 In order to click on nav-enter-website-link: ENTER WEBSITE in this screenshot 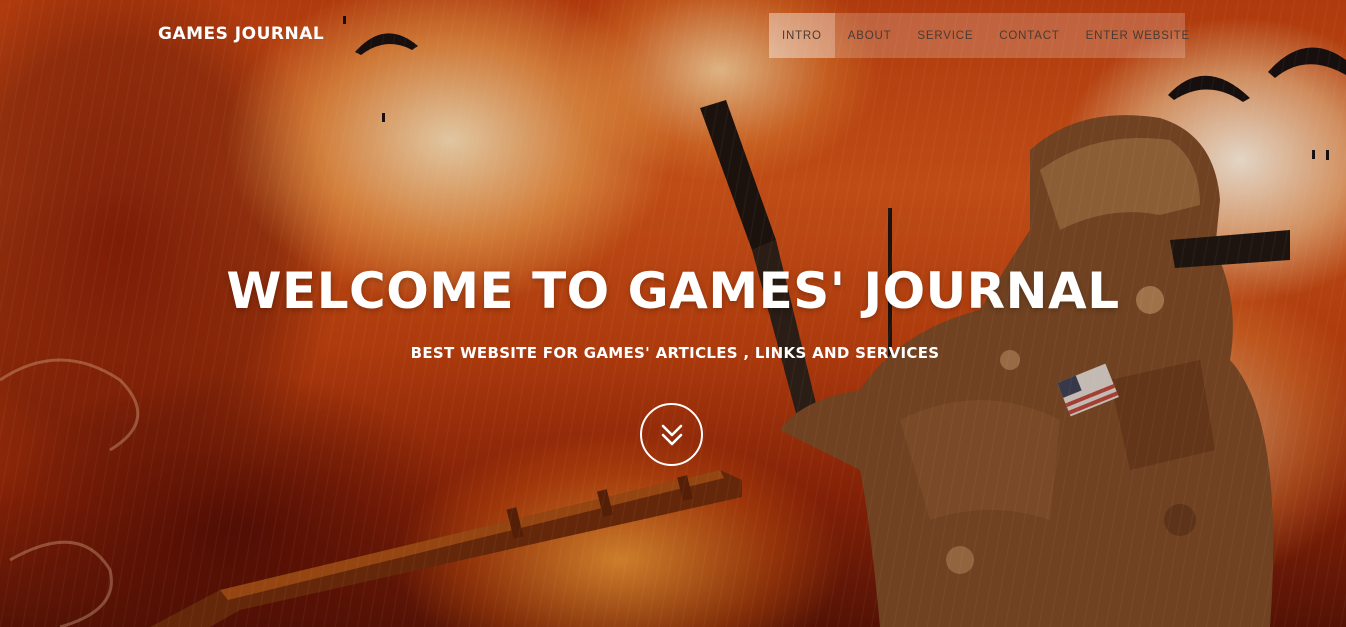, I will do `click(1138, 35)`.